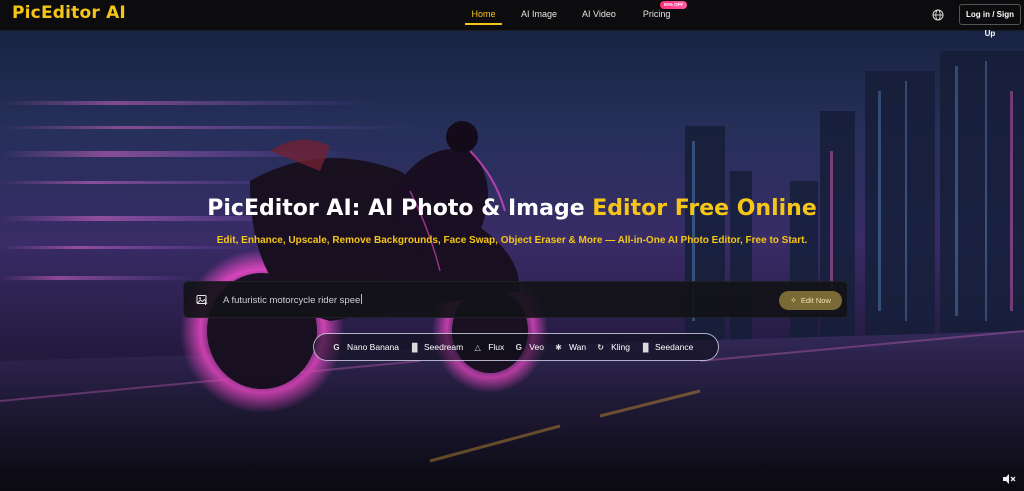 Image resolution: width=1024 pixels, height=491 pixels. Describe the element at coordinates (1009, 479) in the screenshot. I see `speaker-muted-icon` at that location.